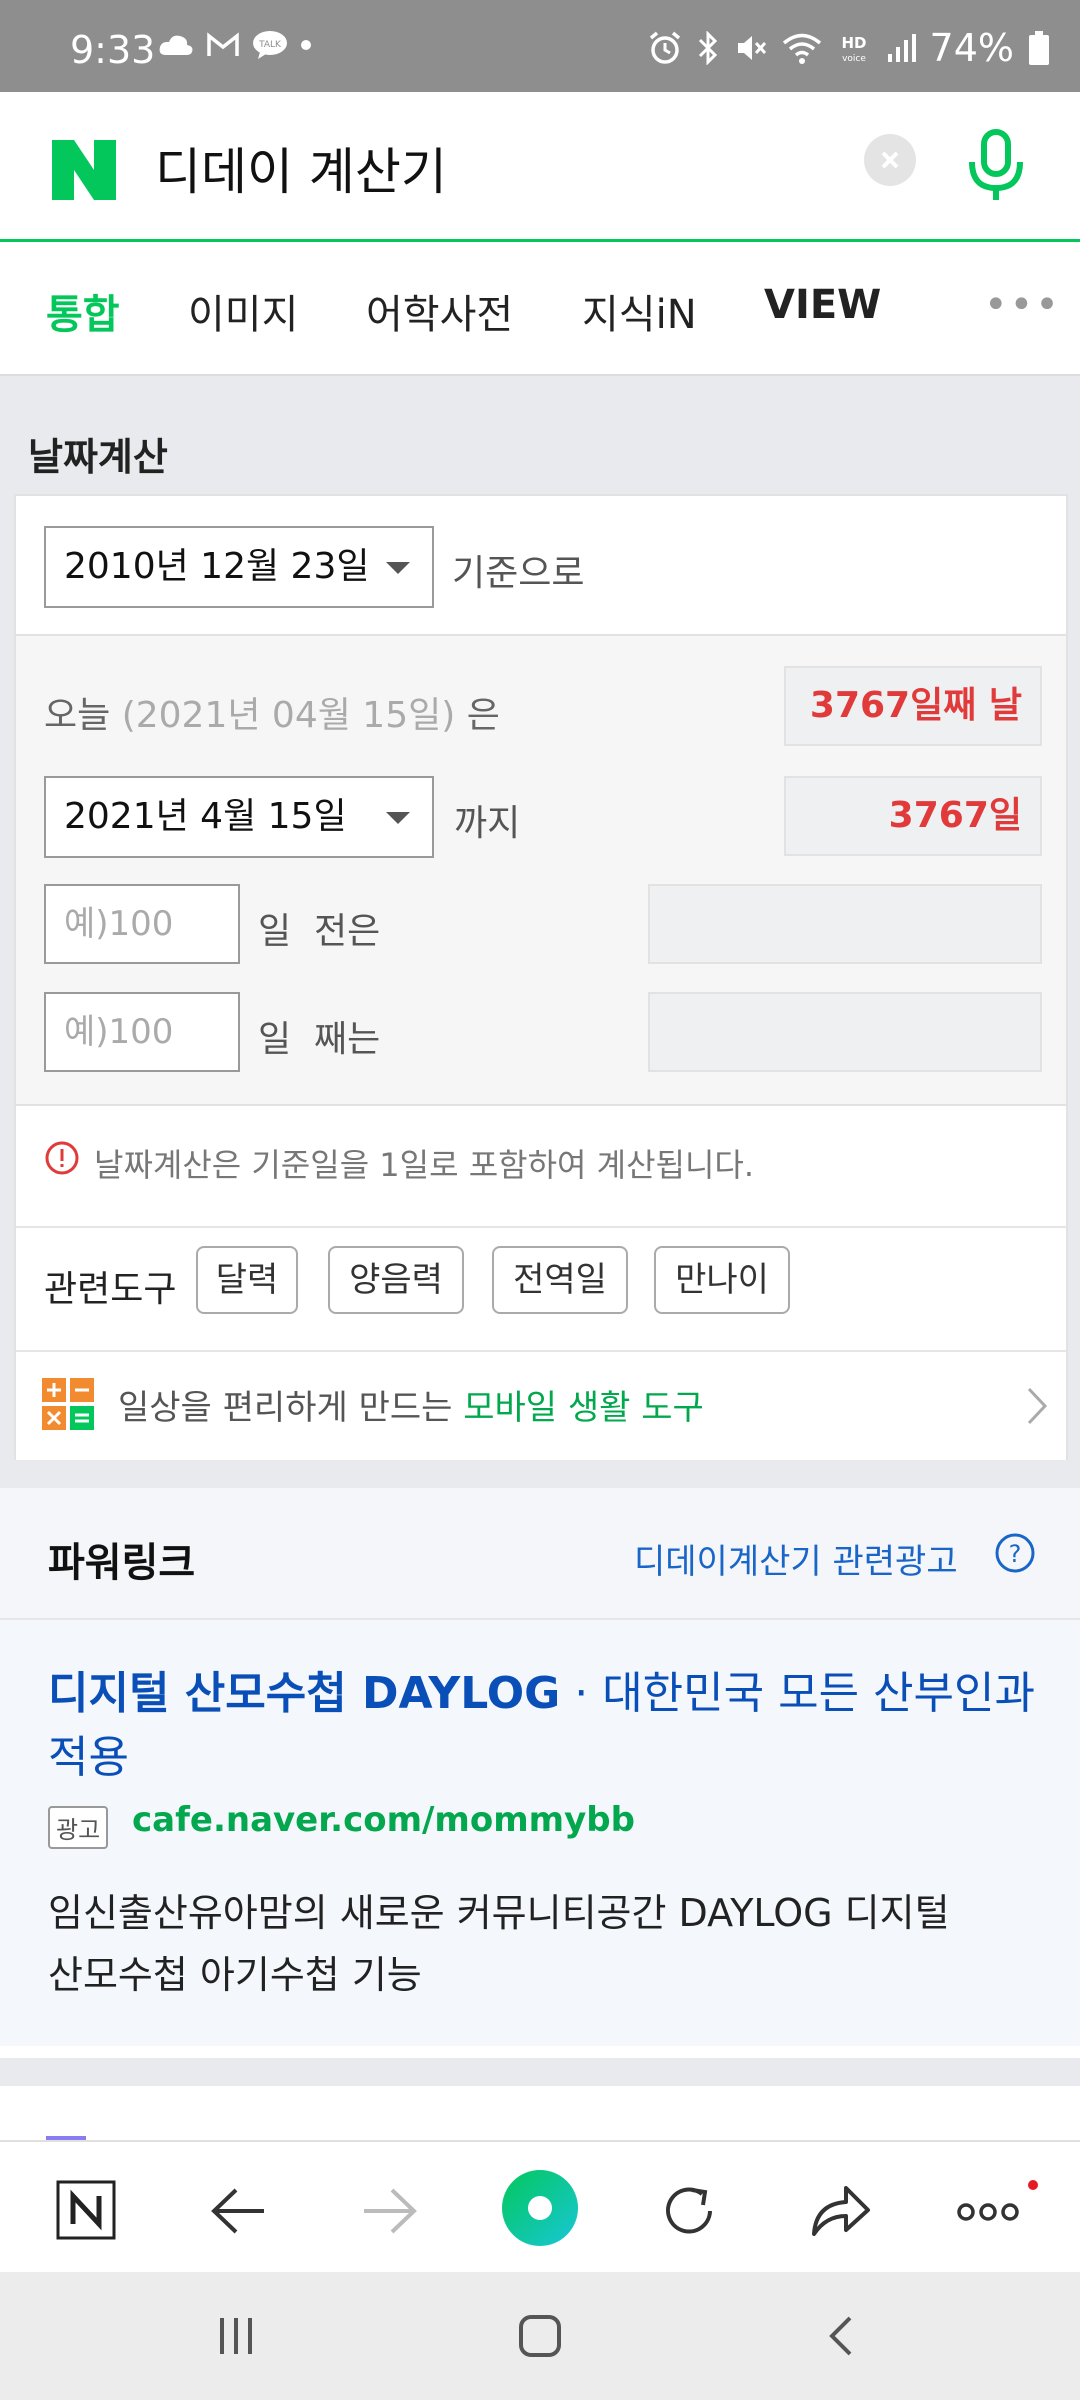  Describe the element at coordinates (411, 1408) in the screenshot. I see `promo-text: 일상을 편리하게 만드는 모바일 생활 도구` at that location.